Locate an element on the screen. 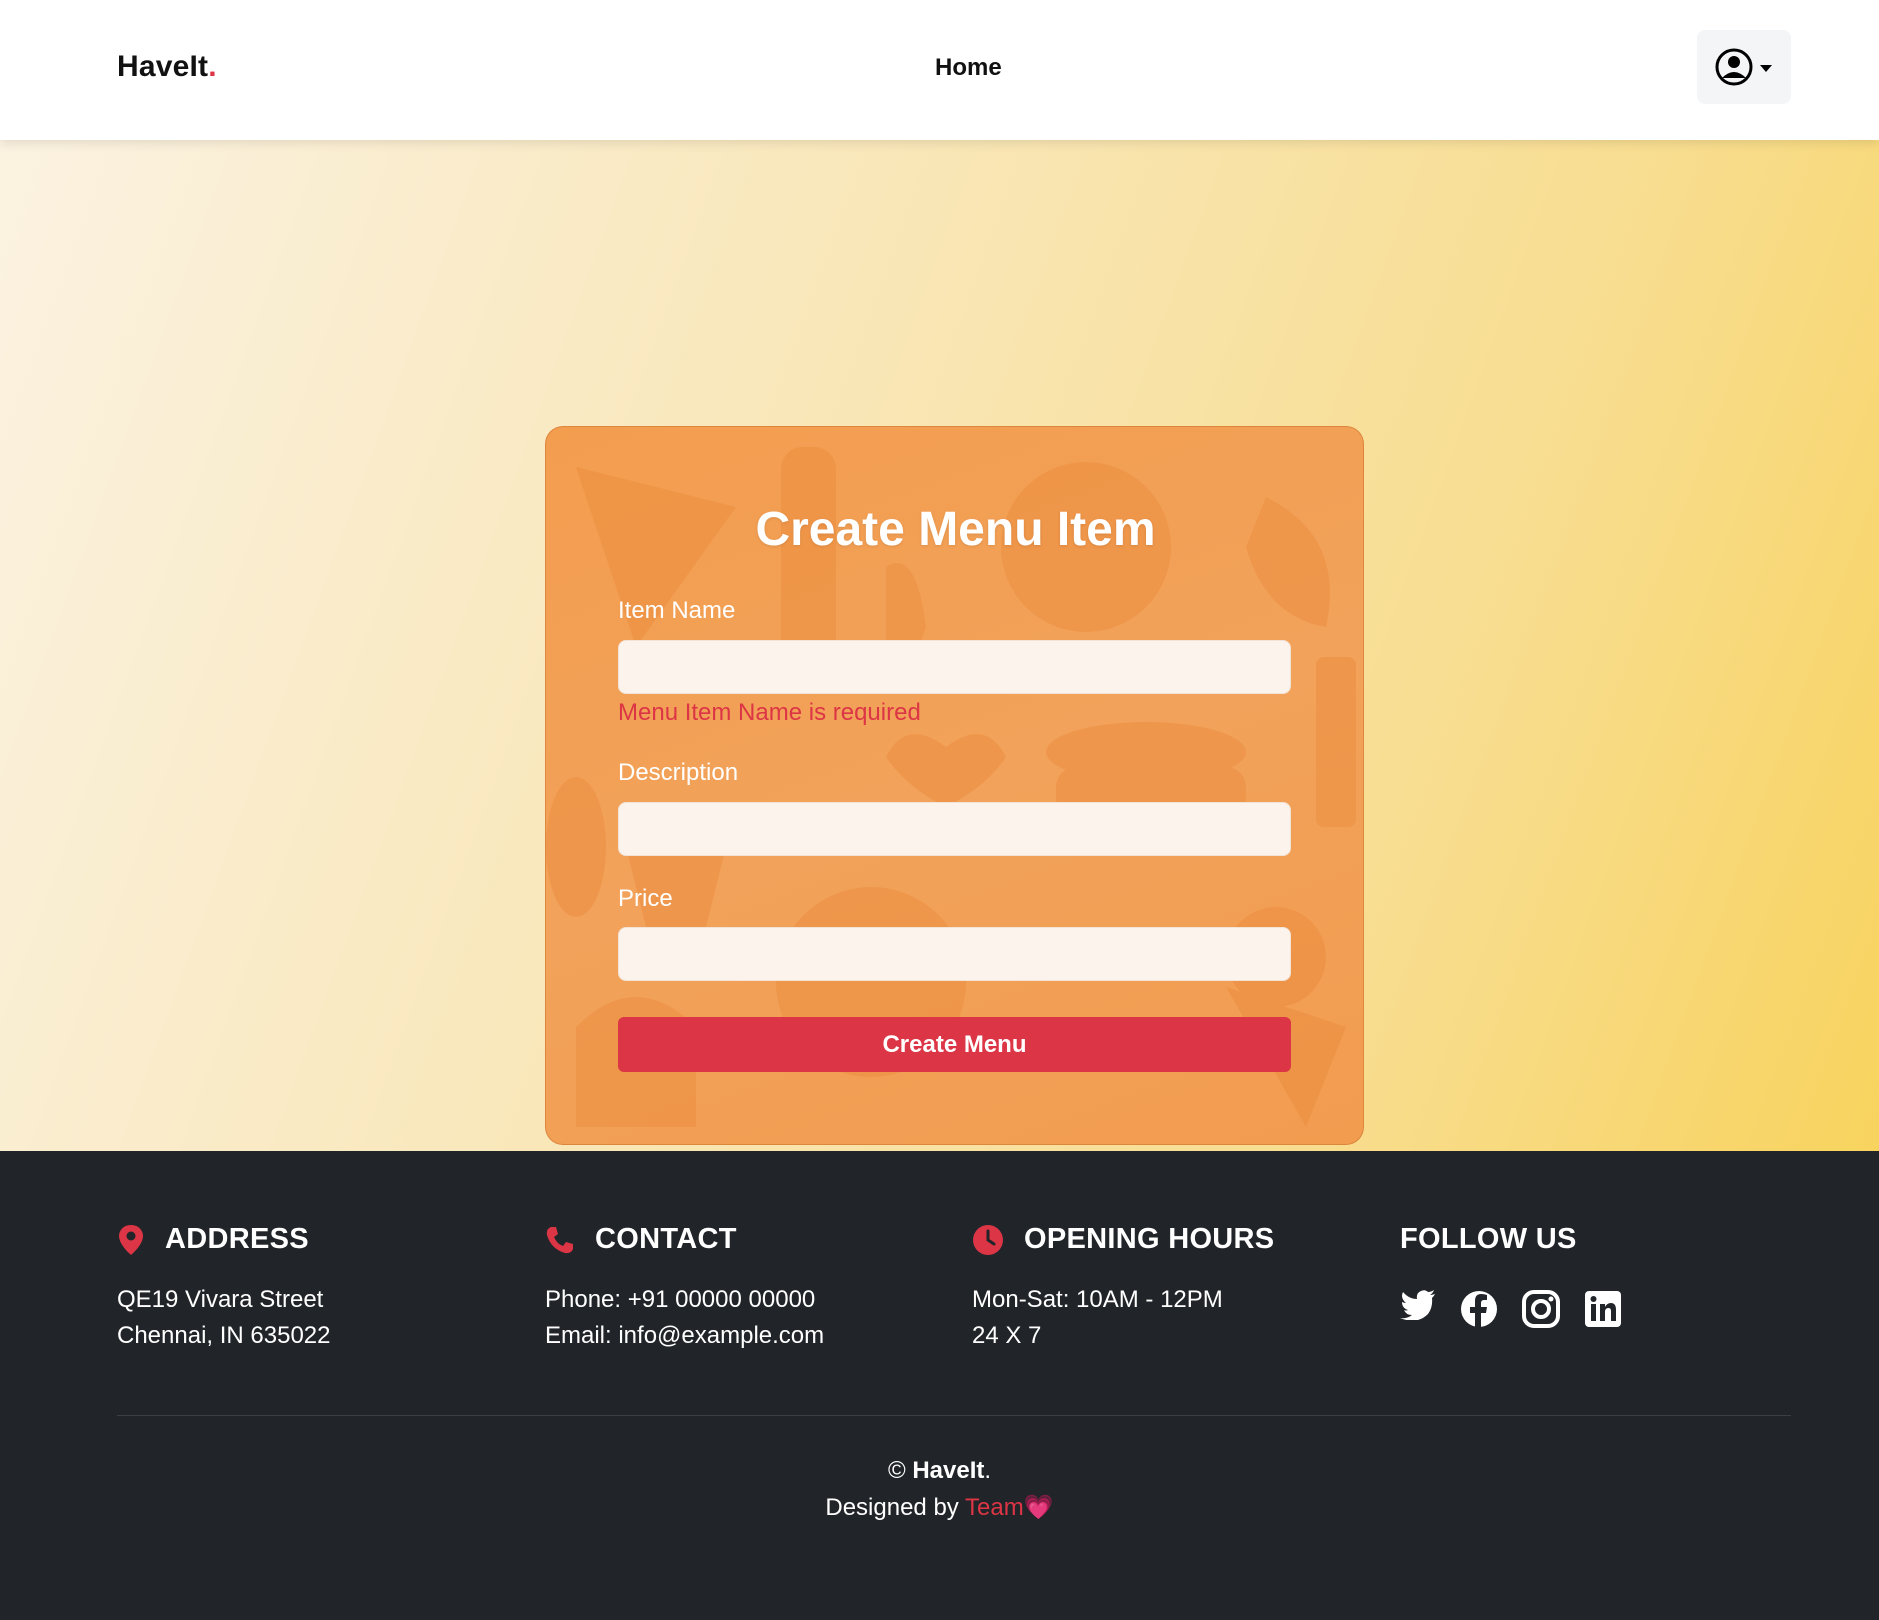  item-name-label: Item Name is located at coordinates (677, 610).